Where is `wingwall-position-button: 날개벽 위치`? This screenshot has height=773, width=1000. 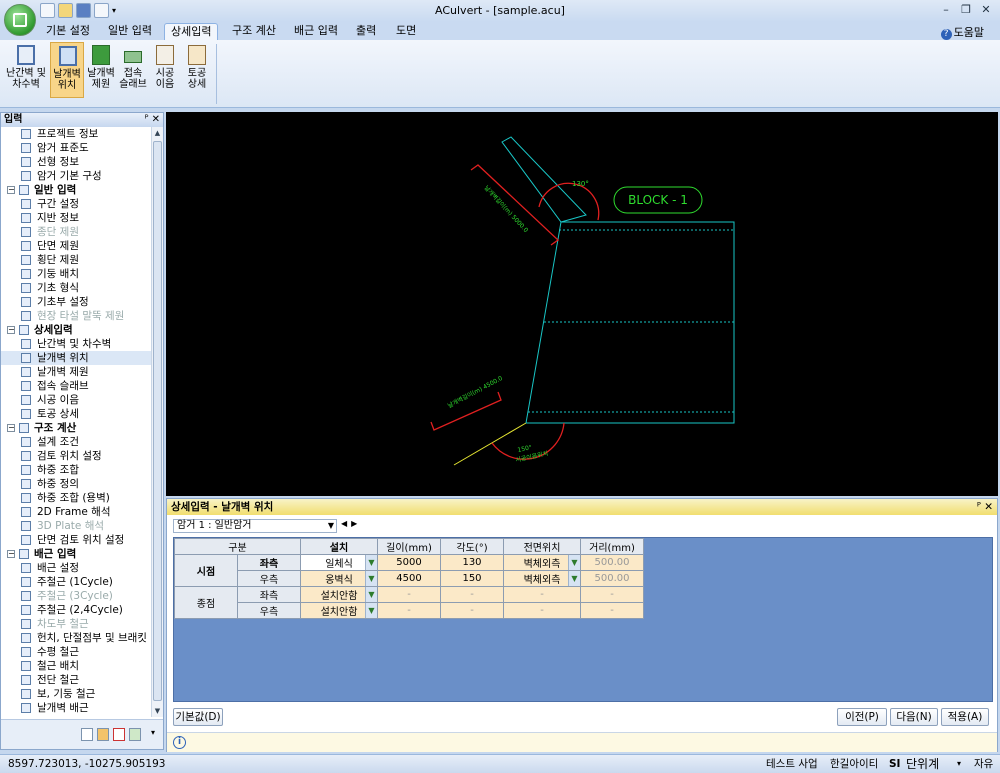
wingwall-position-button: 날개벽 위치 is located at coordinates (67, 70).